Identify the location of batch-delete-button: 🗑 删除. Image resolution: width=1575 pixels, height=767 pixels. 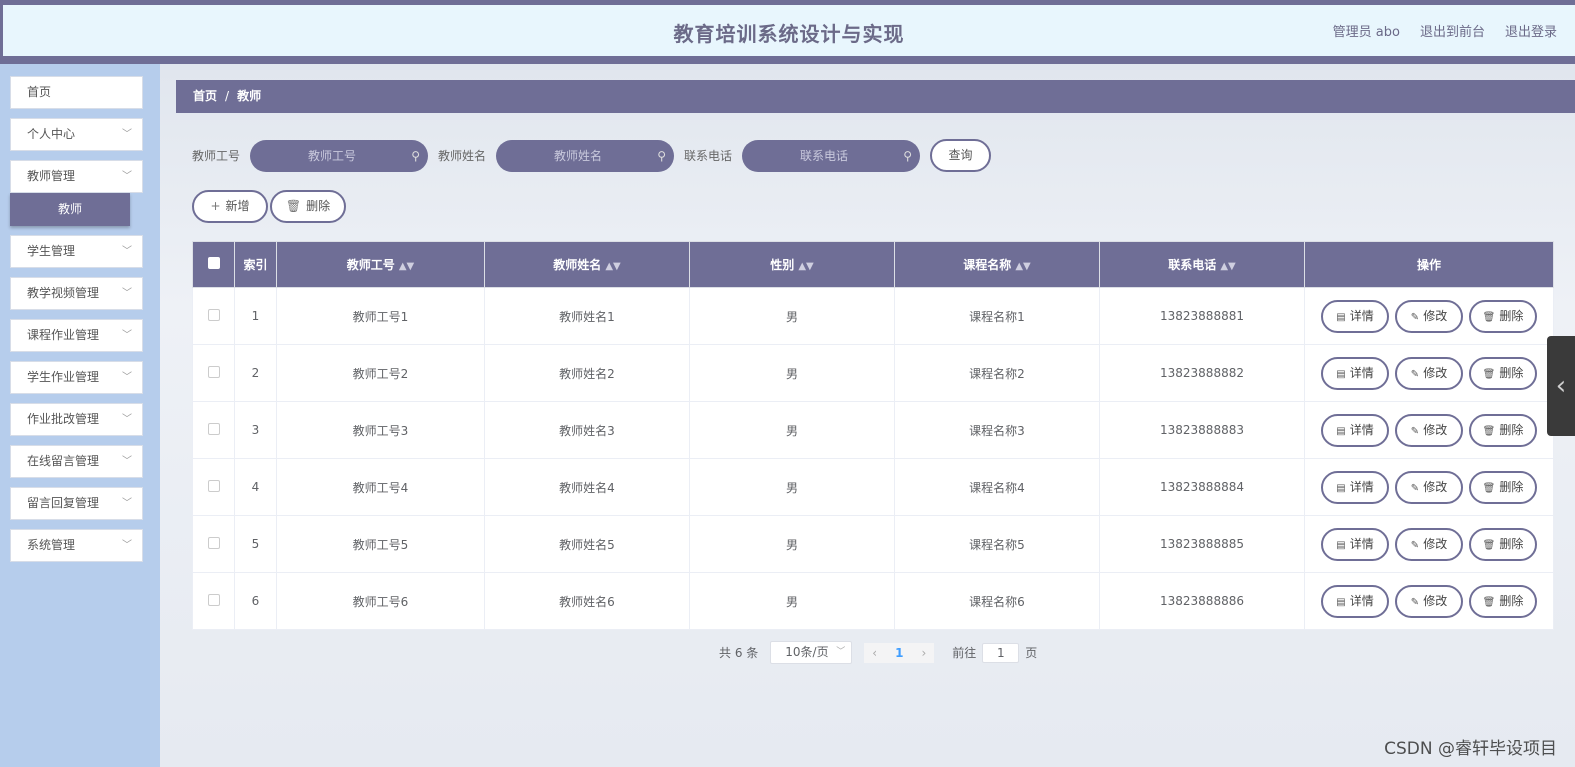
(308, 206).